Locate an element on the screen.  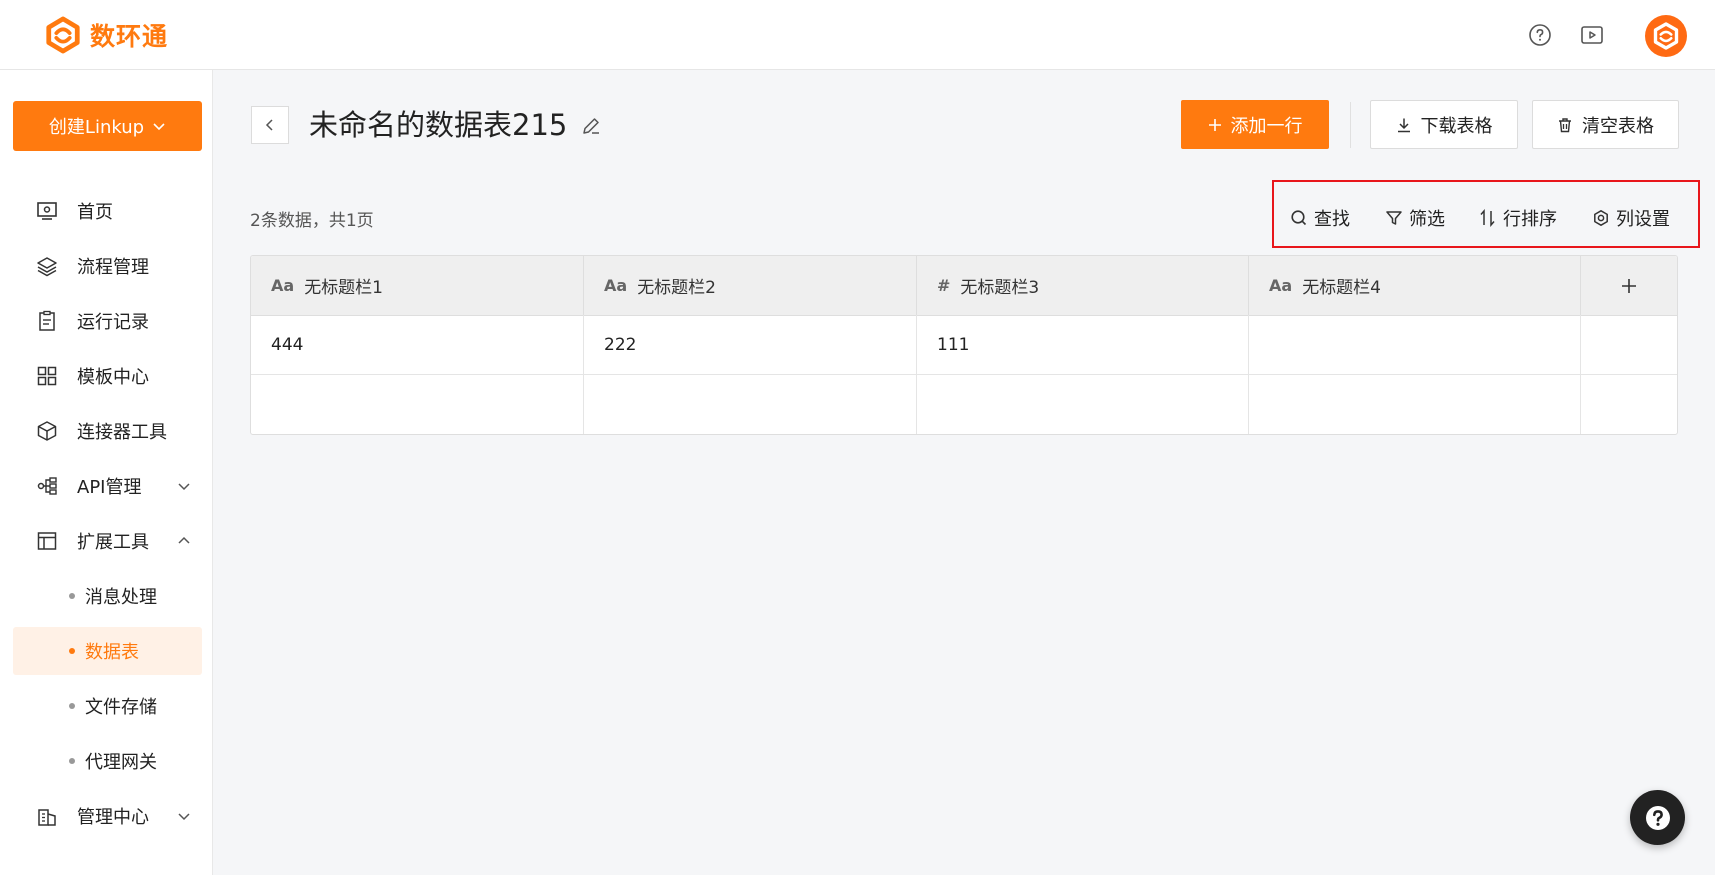
avatar is located at coordinates (1666, 36).